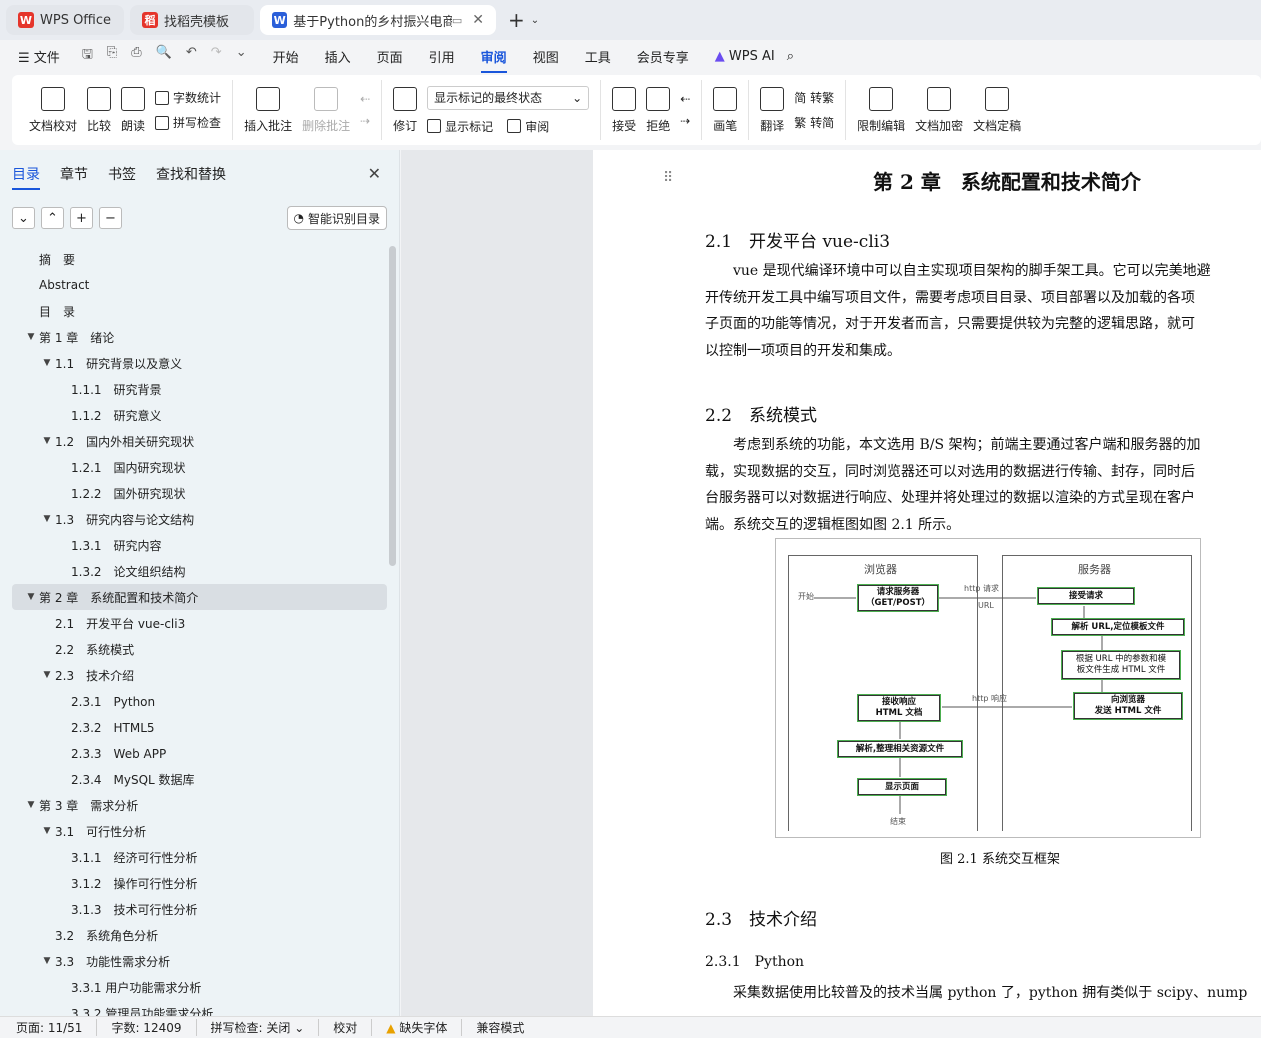 The image size is (1261, 1038). I want to click on spell-check-button: 拼写检查, so click(188, 122).